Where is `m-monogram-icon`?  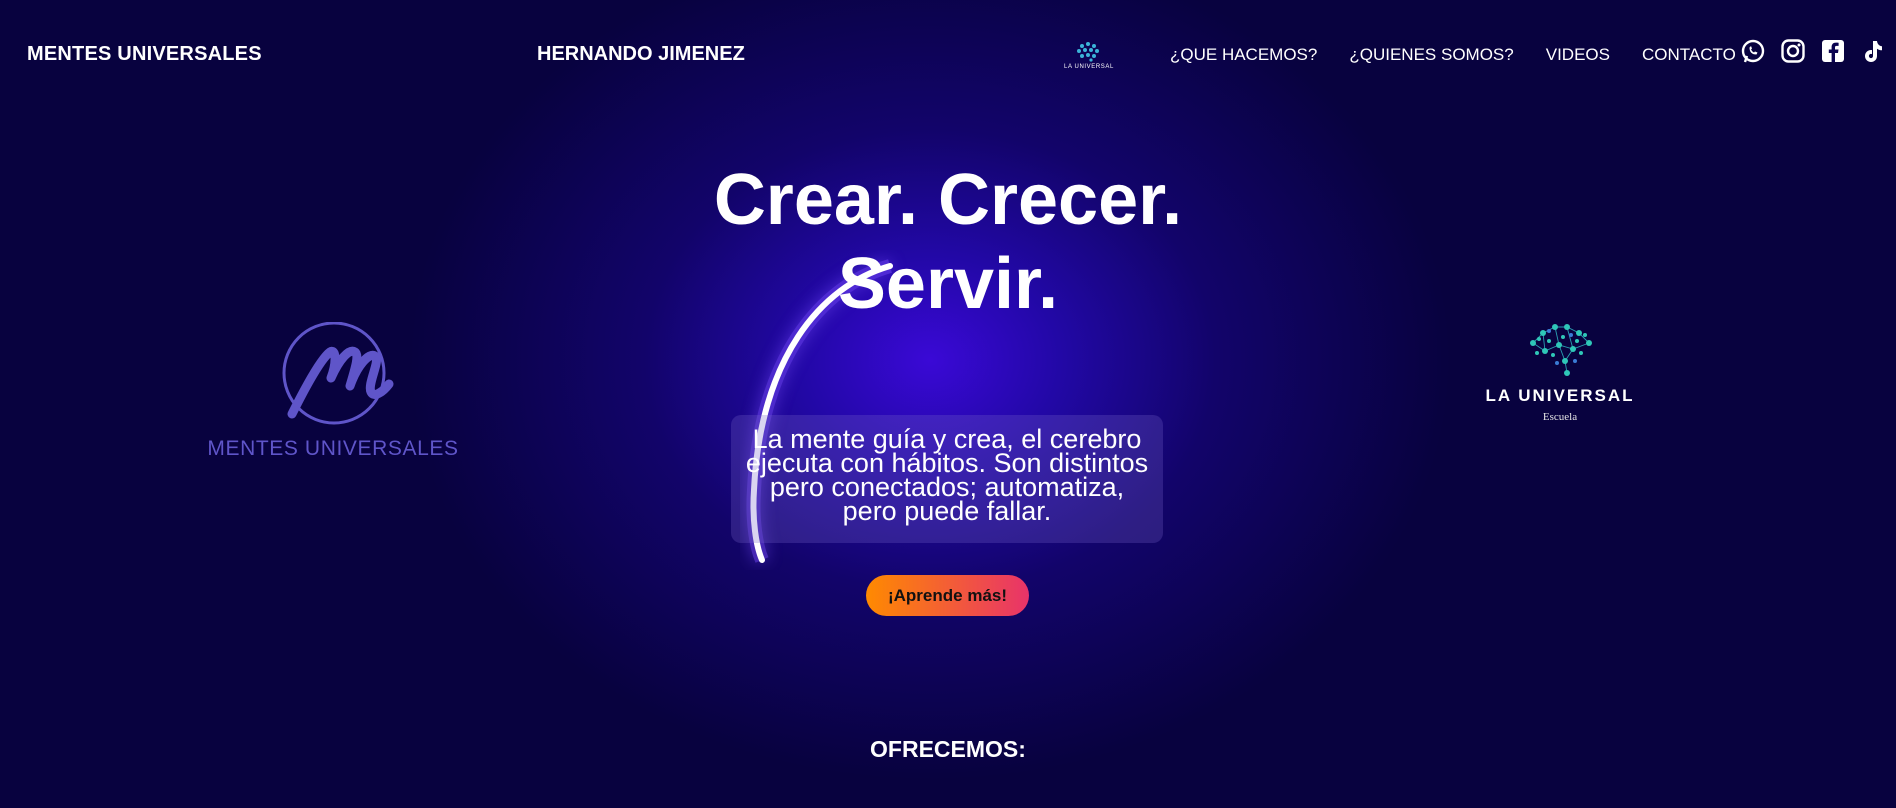
m-monogram-icon is located at coordinates (338, 373).